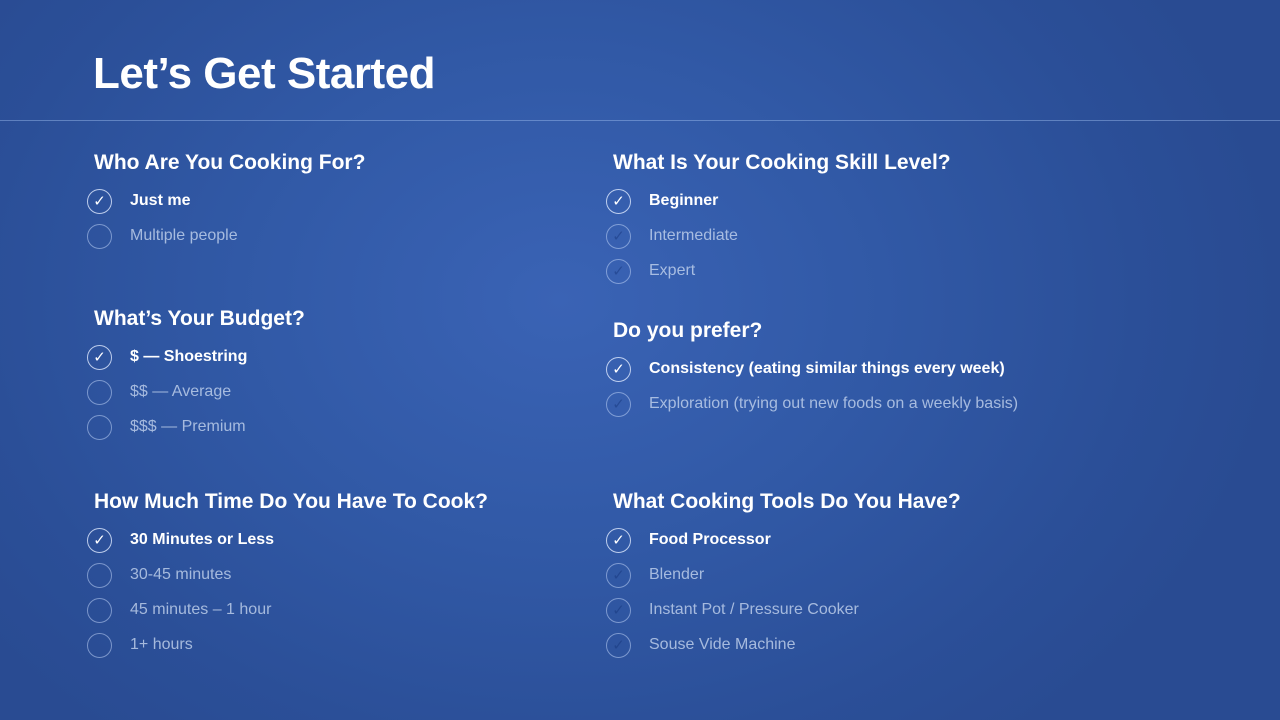 This screenshot has height=720, width=1280. I want to click on option-cooking-tools-3: ✓ Instant Pot / Pressure Cooker, so click(783, 610).